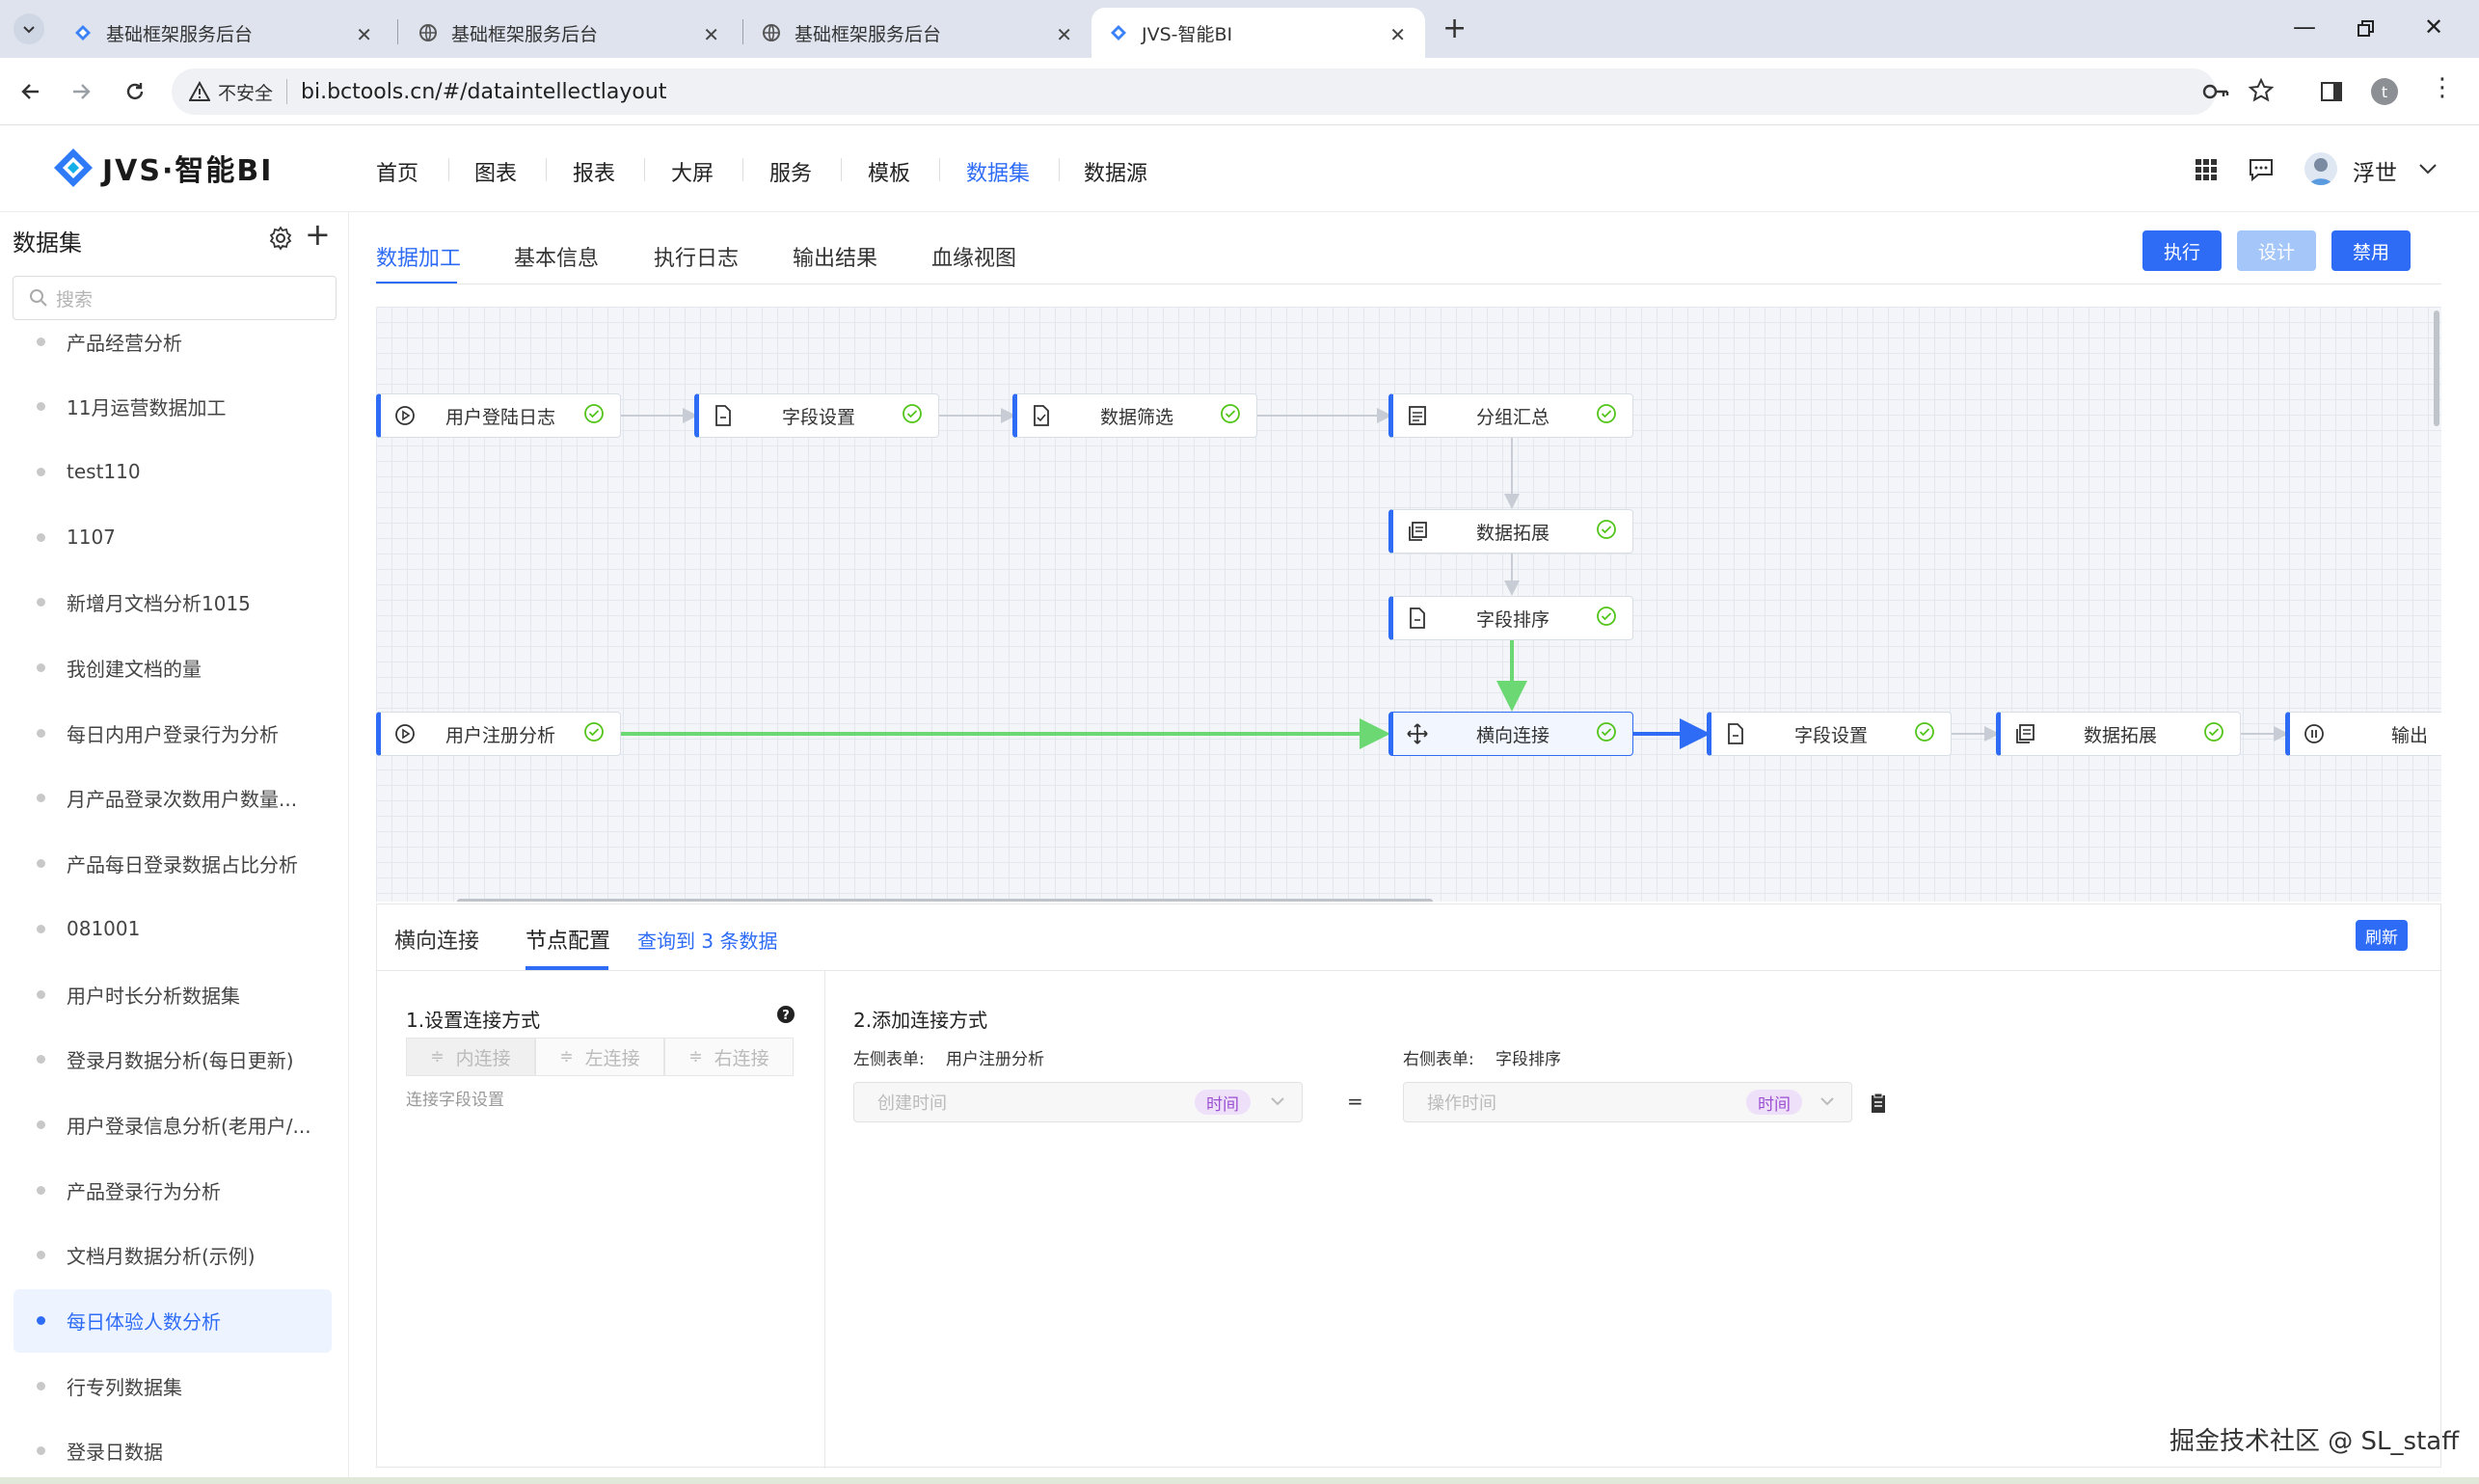 Image resolution: width=2479 pixels, height=1484 pixels. I want to click on nav-templates: 模板, so click(889, 171).